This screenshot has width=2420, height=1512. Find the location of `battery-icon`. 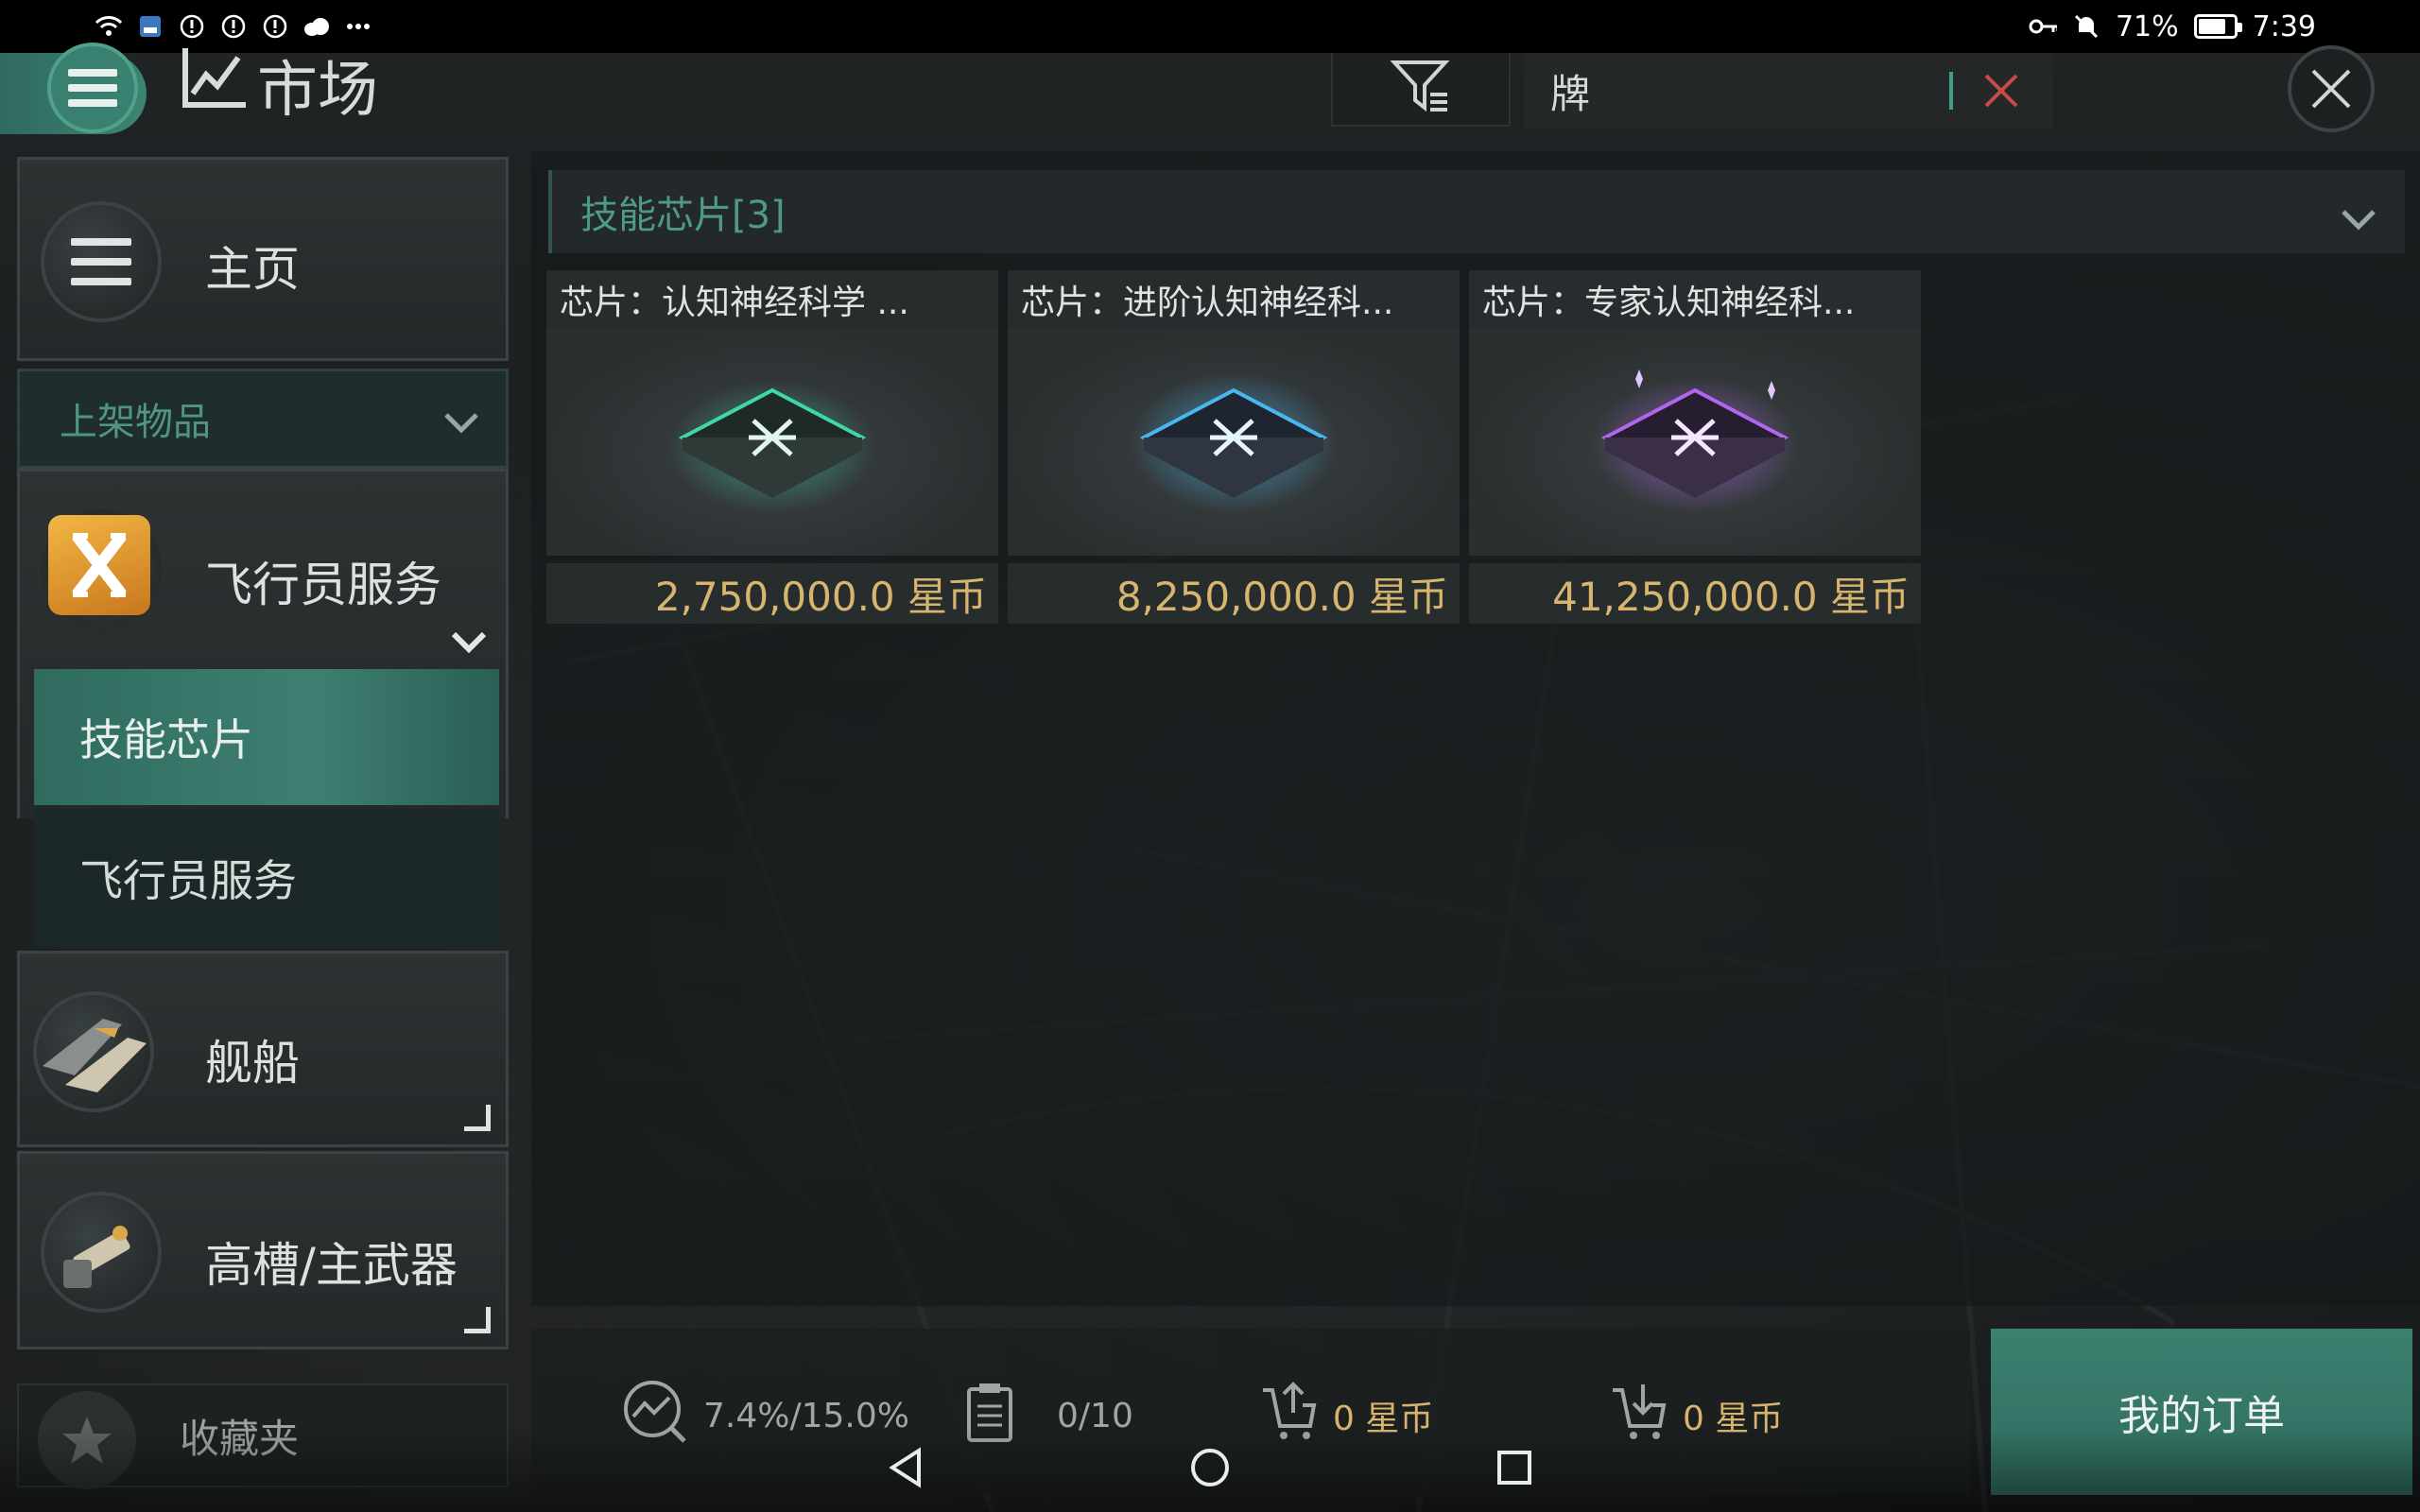

battery-icon is located at coordinates (2217, 26).